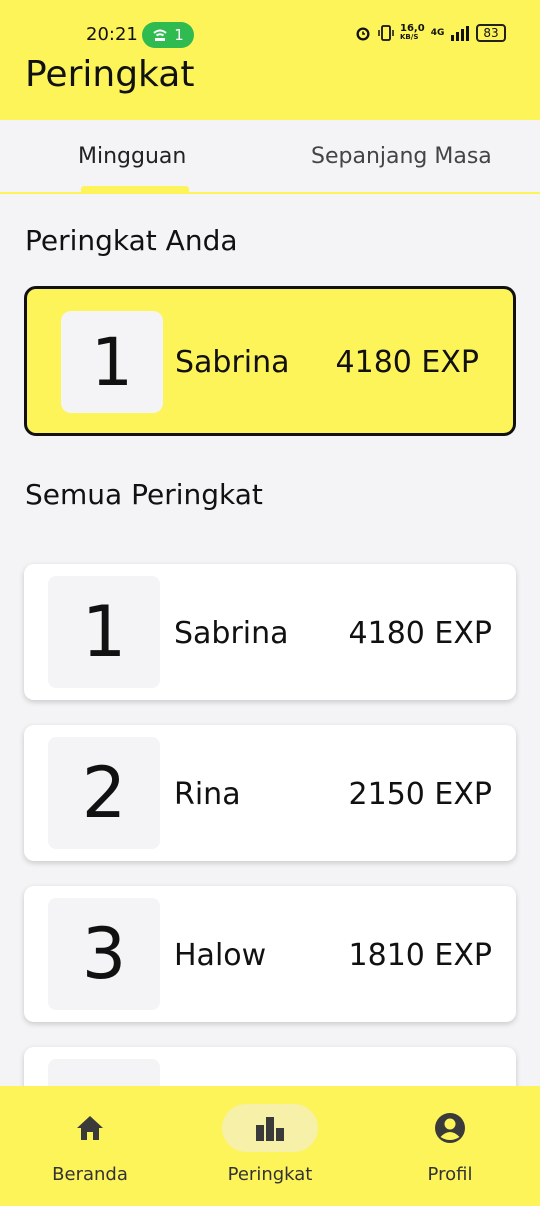 The height and width of the screenshot is (1206, 540). Describe the element at coordinates (110, 74) in the screenshot. I see `page-title: Peringkat` at that location.